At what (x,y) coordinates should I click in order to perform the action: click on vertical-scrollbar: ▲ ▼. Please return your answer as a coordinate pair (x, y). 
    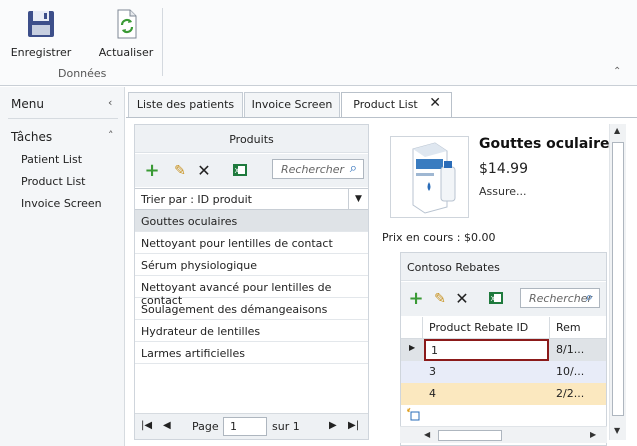
    Looking at the image, I should click on (617, 282).